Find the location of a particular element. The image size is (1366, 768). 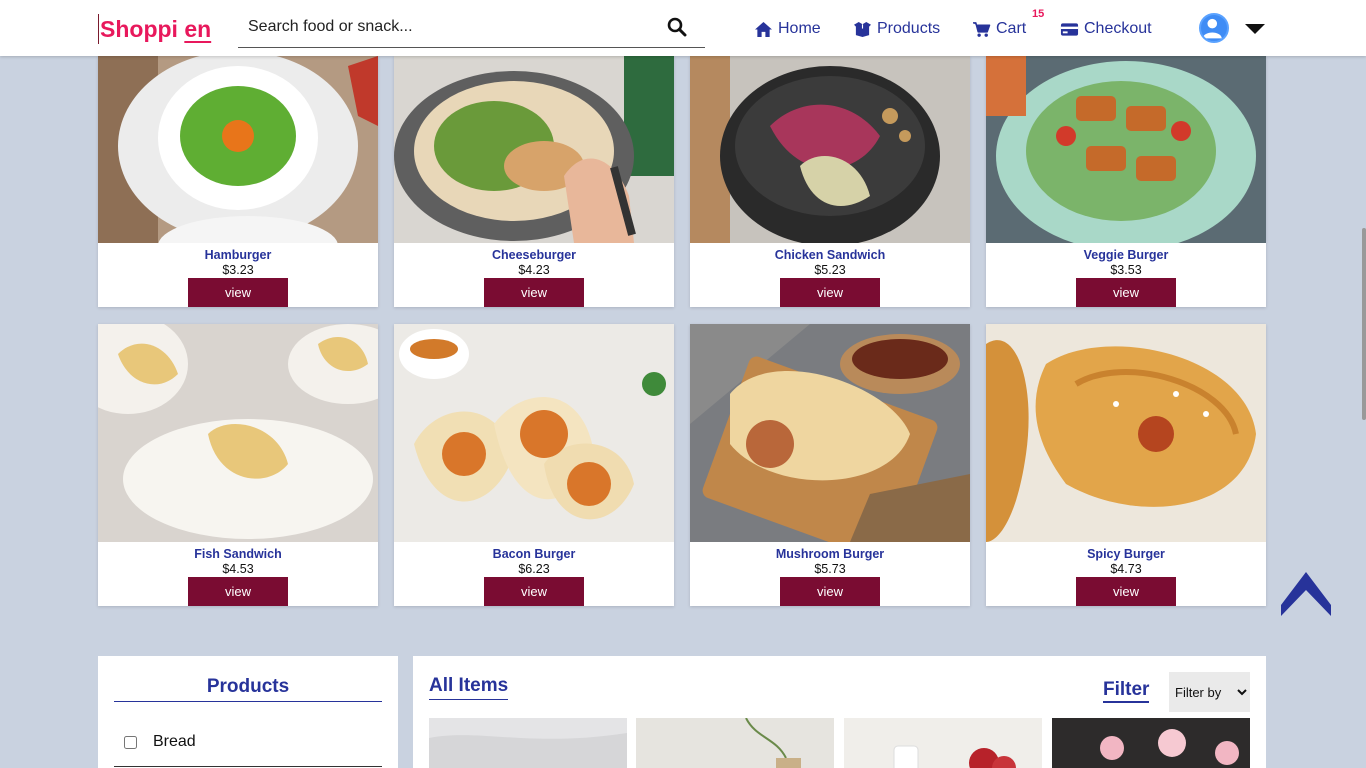

product-card: Cheeseburger $4.23 view is located at coordinates (534, 181).